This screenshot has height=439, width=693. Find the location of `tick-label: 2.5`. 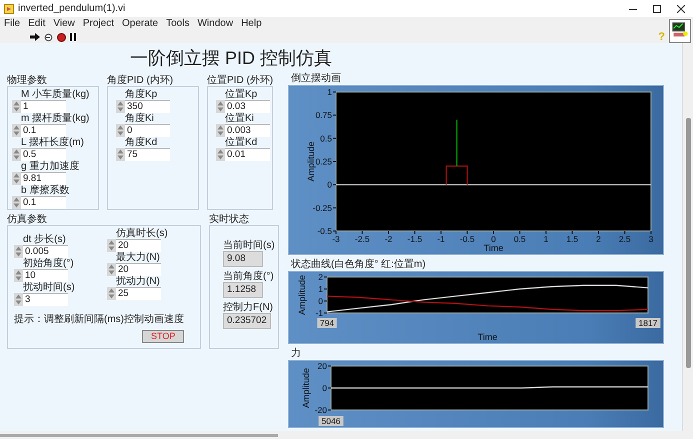

tick-label: 2.5 is located at coordinates (624, 239).